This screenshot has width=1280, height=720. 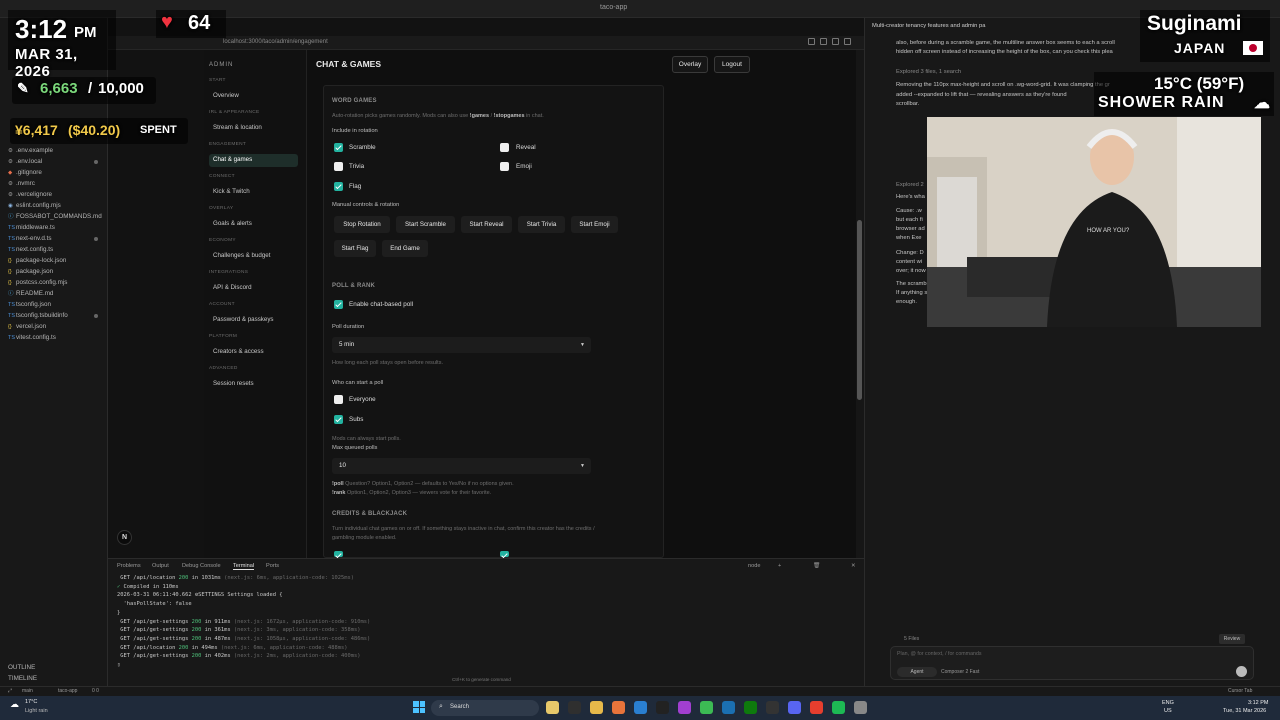 What do you see at coordinates (244, 566) in the screenshot?
I see `tab-terminal: Terminal` at bounding box center [244, 566].